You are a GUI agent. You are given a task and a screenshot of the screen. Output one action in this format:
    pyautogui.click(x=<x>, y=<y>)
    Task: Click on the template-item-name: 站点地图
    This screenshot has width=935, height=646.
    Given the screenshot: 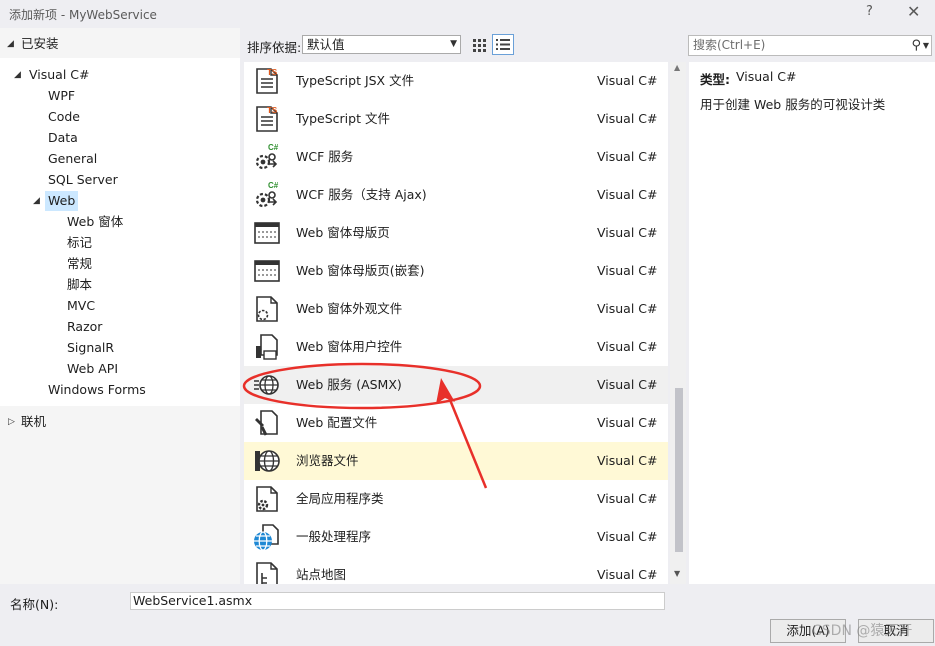 What is the action you would take?
    pyautogui.click(x=321, y=574)
    